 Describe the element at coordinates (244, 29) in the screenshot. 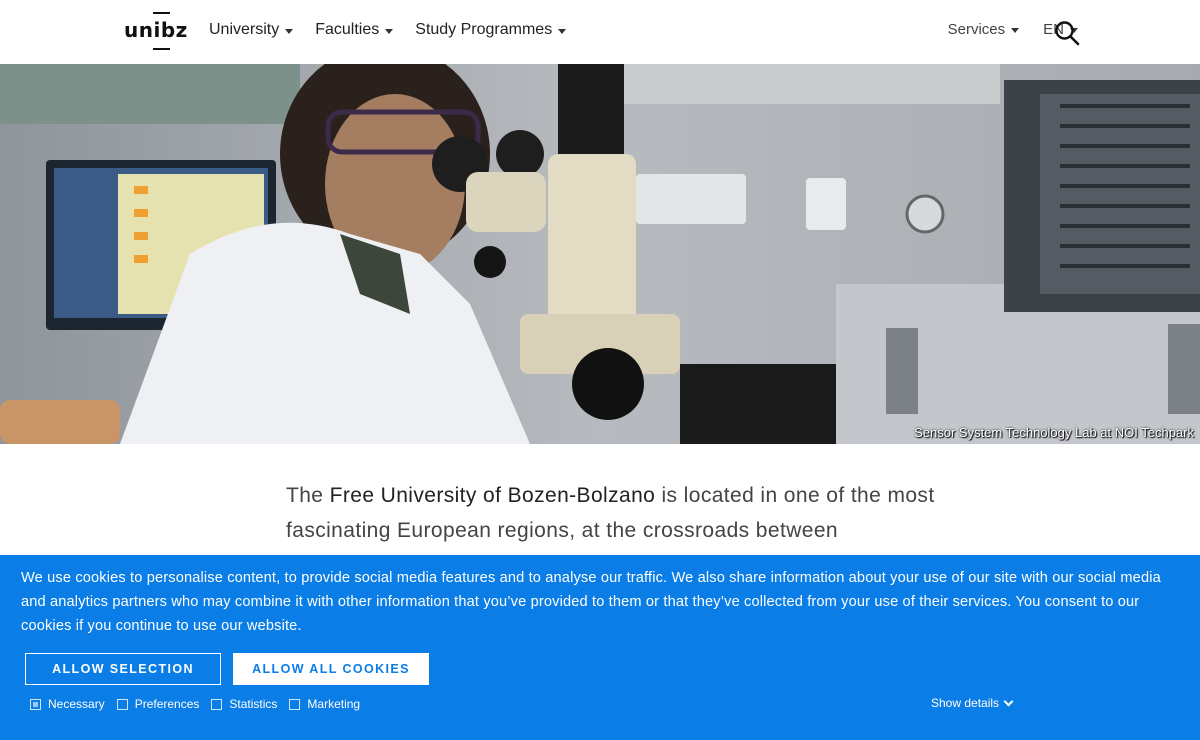

I see `nav-university-label: University` at that location.